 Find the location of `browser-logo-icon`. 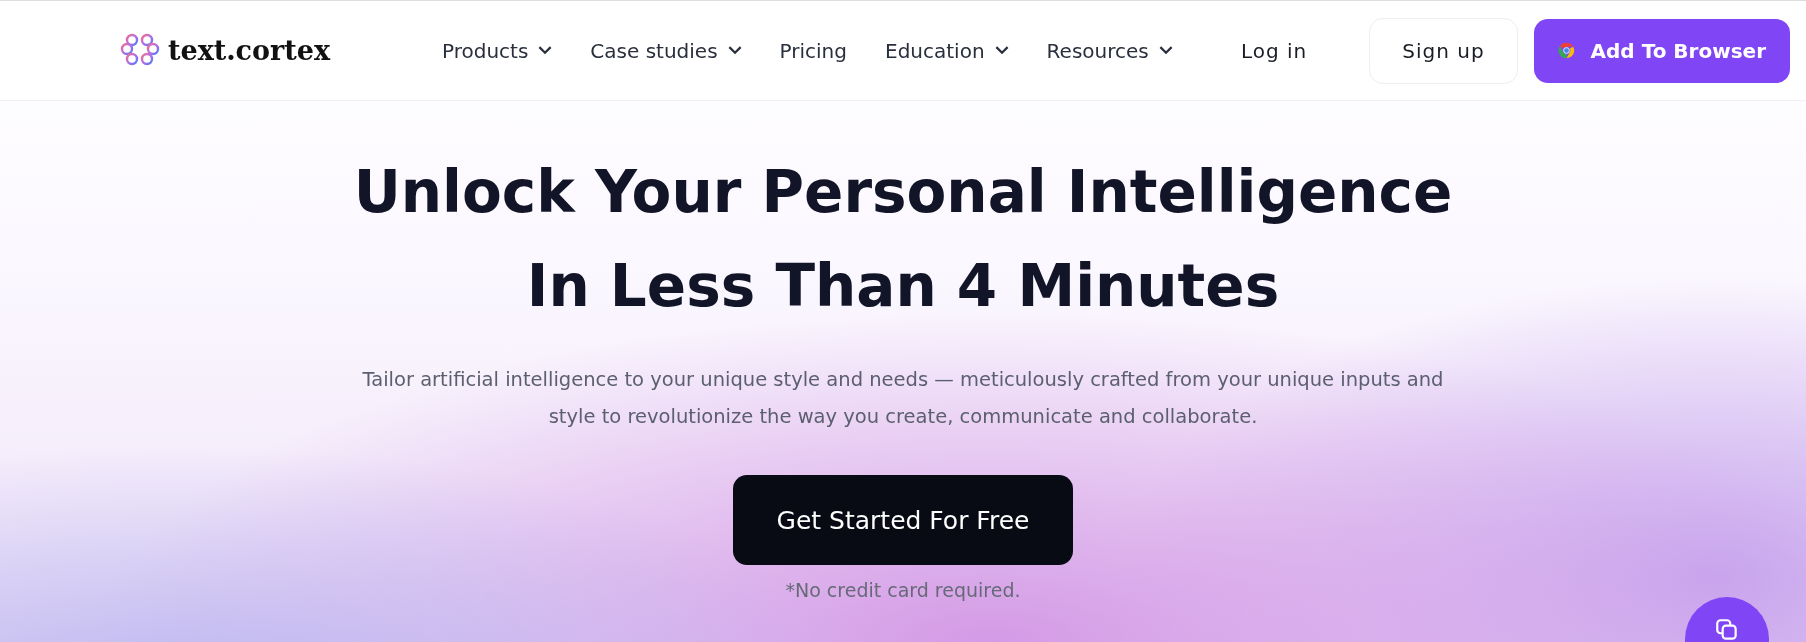

browser-logo-icon is located at coordinates (1566, 50).